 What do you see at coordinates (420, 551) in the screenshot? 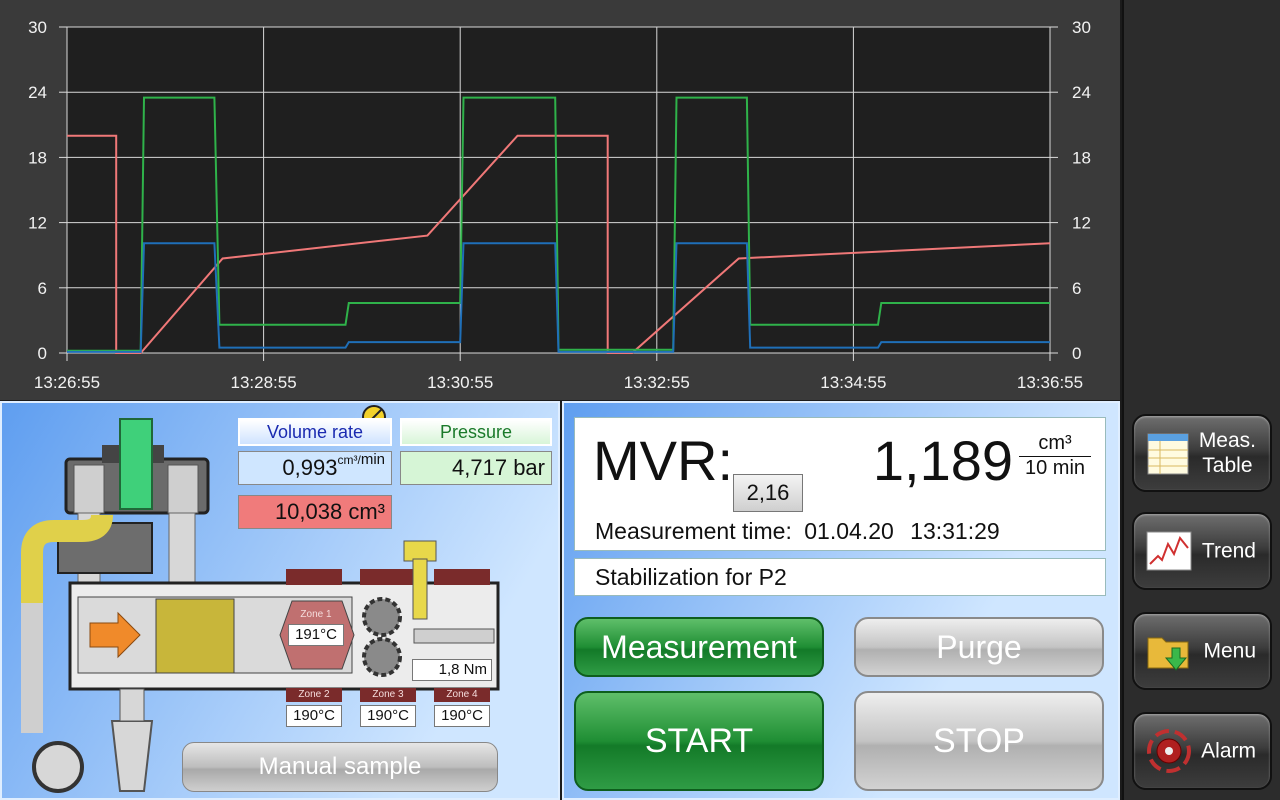
I see `yellow-sensor` at bounding box center [420, 551].